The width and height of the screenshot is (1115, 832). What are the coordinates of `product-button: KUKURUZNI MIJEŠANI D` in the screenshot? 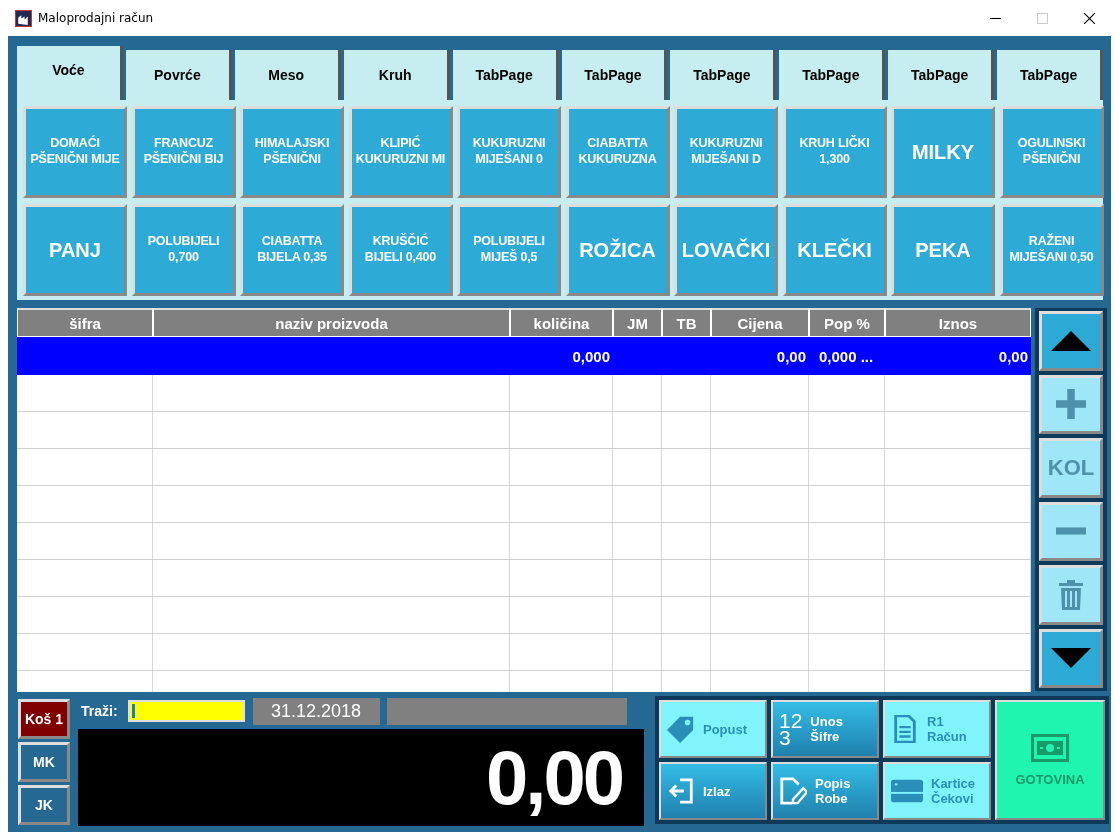 It's located at (726, 152).